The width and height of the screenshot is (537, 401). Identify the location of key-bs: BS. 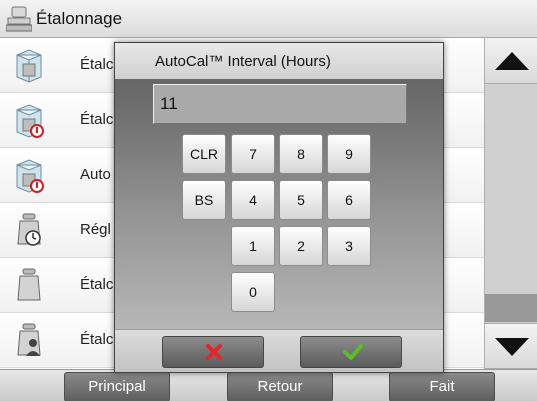
(204, 200).